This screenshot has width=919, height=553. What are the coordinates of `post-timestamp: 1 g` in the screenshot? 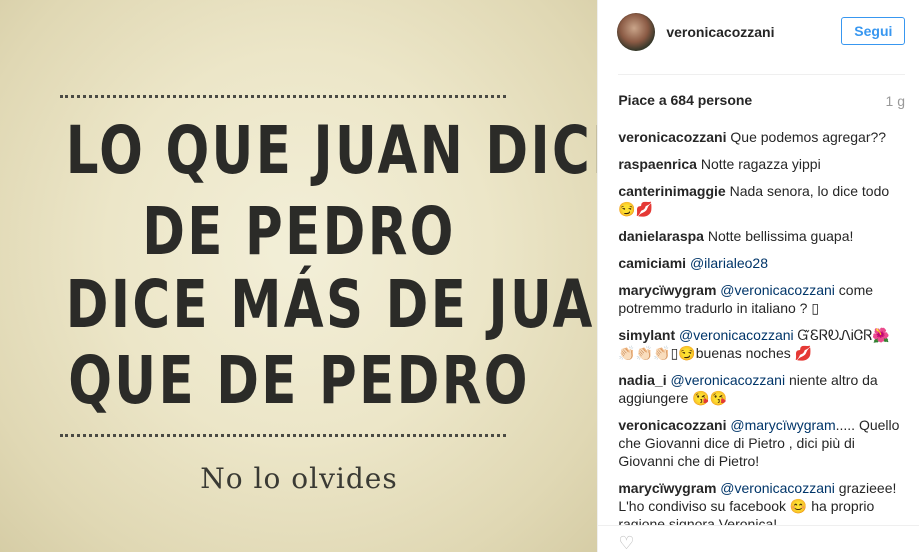 It's located at (895, 101).